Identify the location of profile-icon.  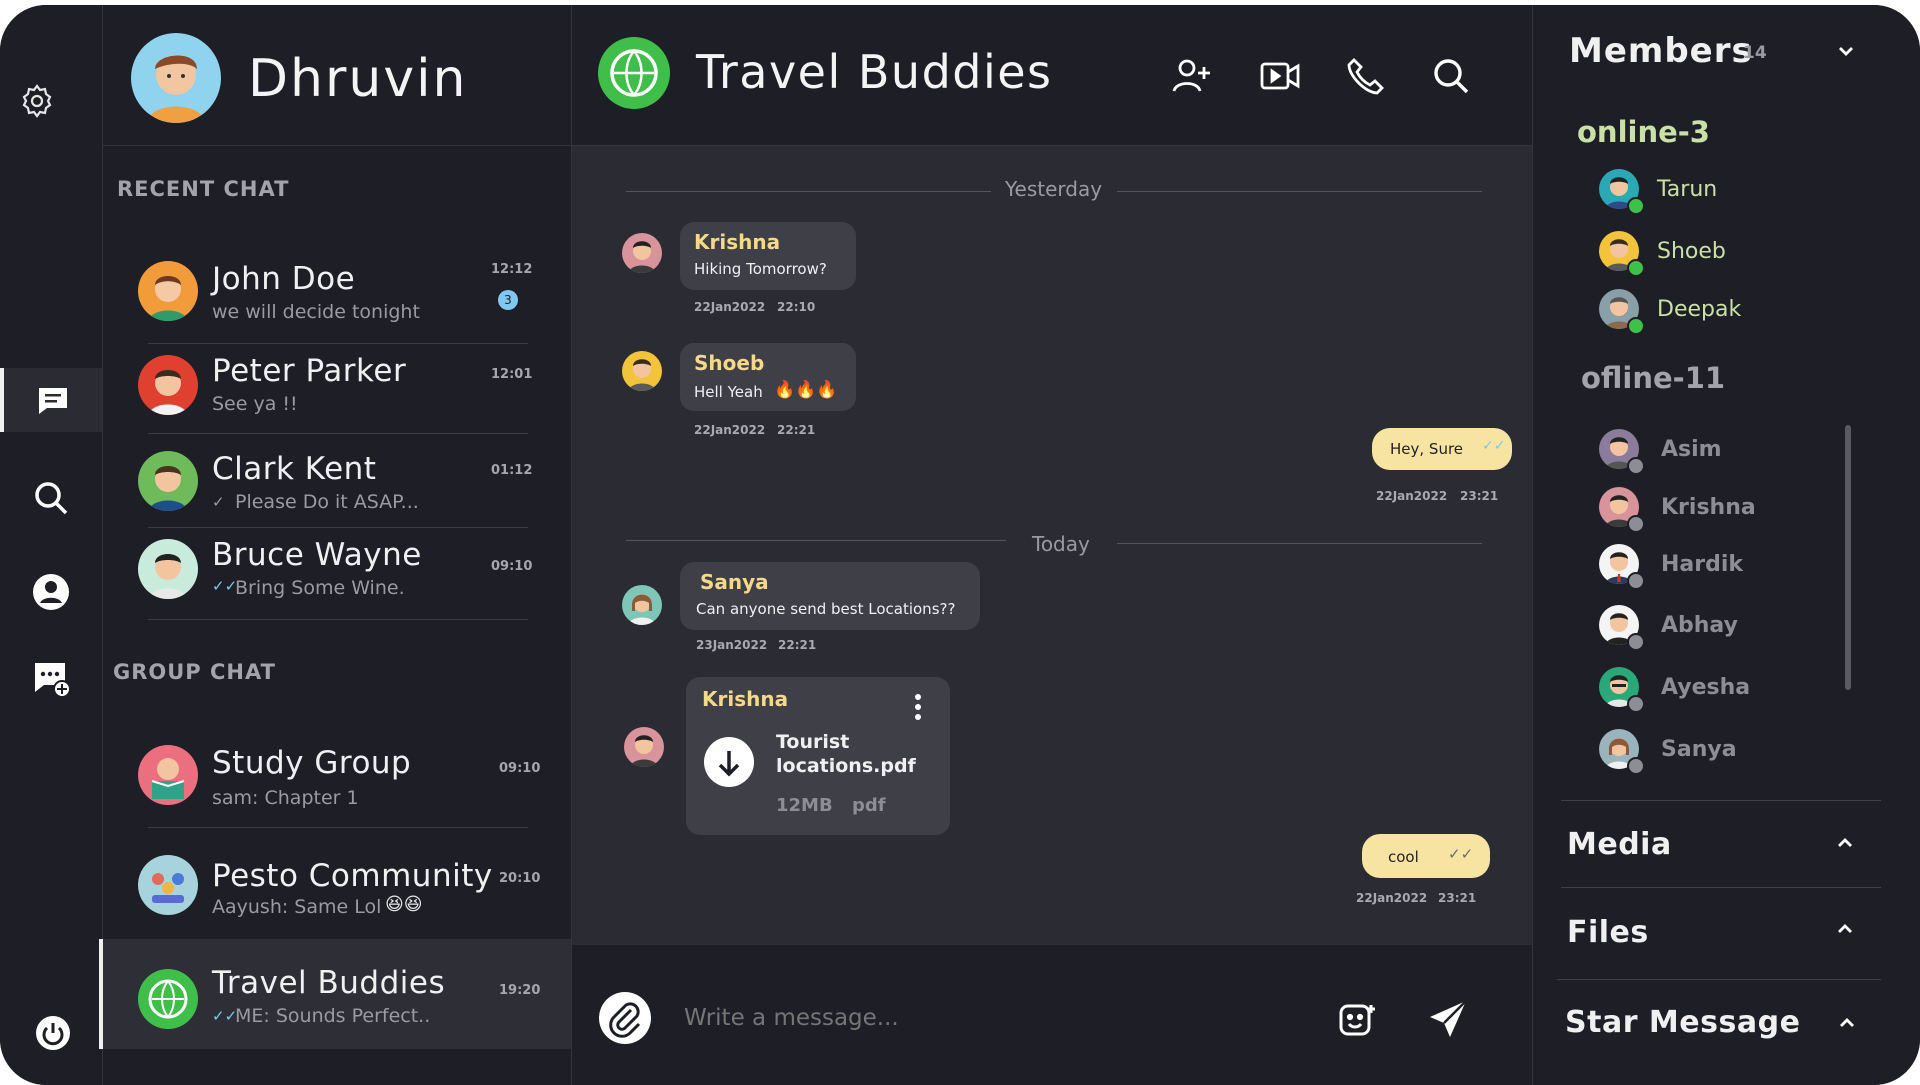
(51, 592).